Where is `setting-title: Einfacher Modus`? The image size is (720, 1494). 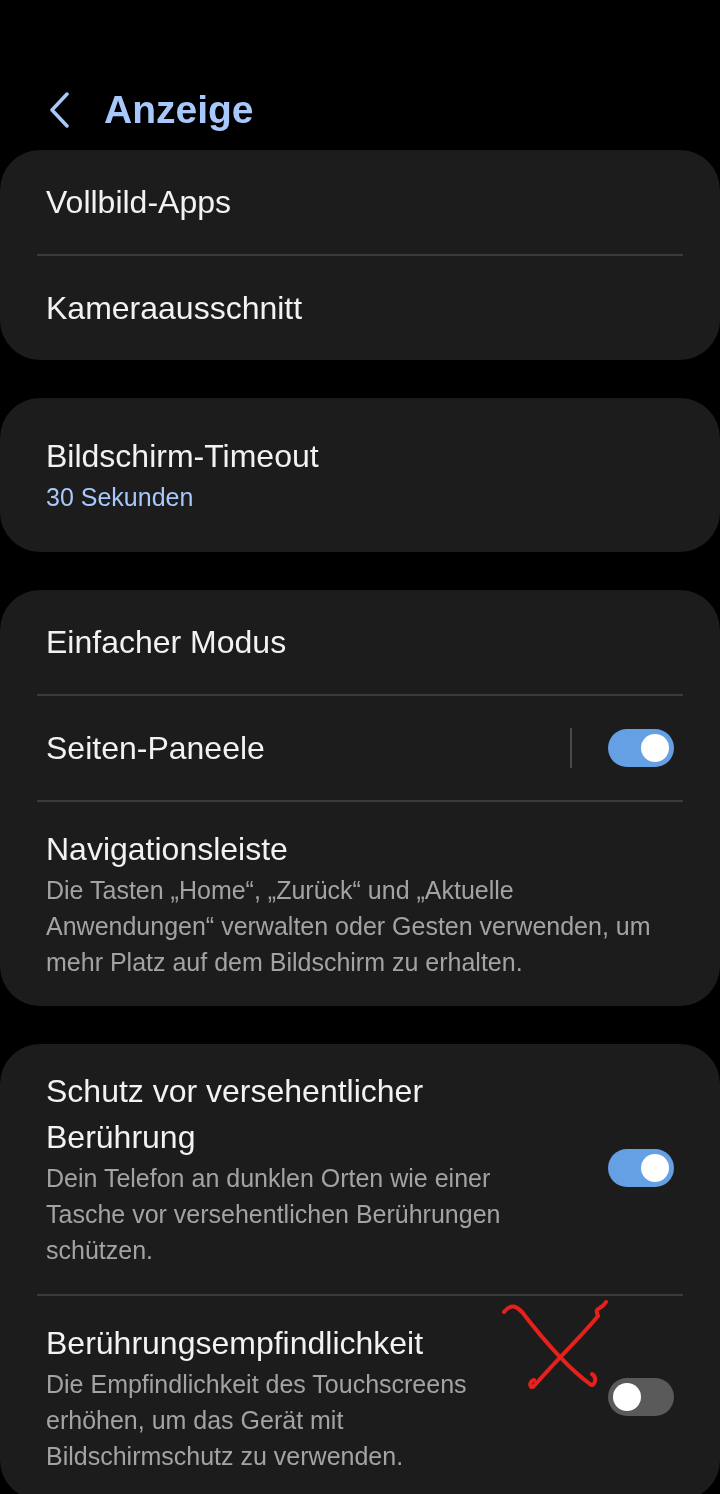
setting-title: Einfacher Modus is located at coordinates (360, 642).